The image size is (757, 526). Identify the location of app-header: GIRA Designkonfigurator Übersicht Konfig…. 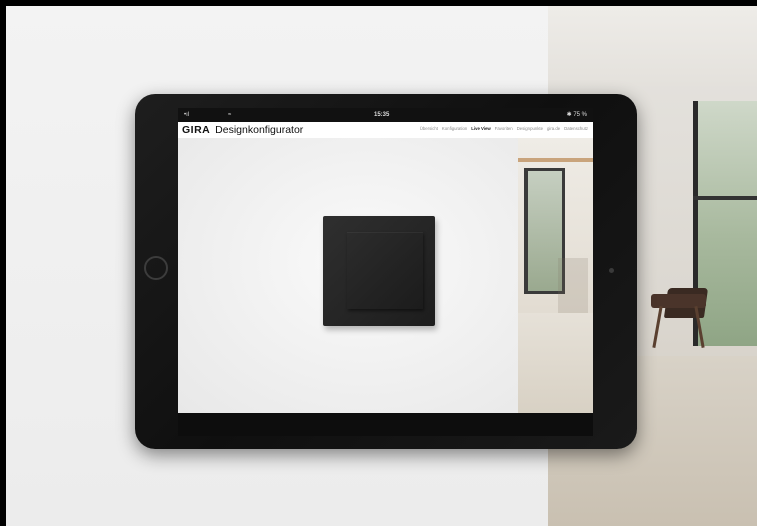
(385, 130).